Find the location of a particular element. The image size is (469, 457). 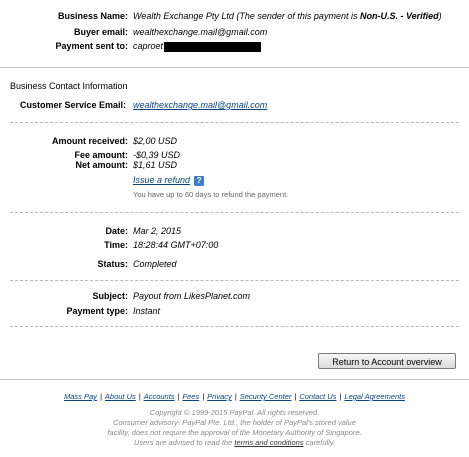

date-value: Mar 2, 2015 is located at coordinates (157, 231).